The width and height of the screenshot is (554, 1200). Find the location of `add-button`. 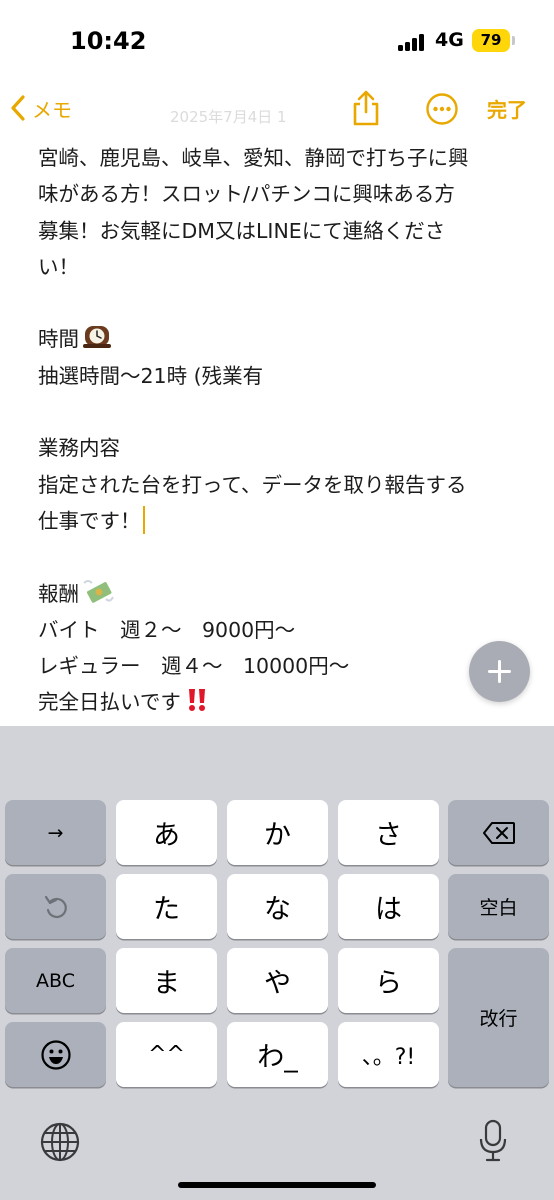

add-button is located at coordinates (499, 671).